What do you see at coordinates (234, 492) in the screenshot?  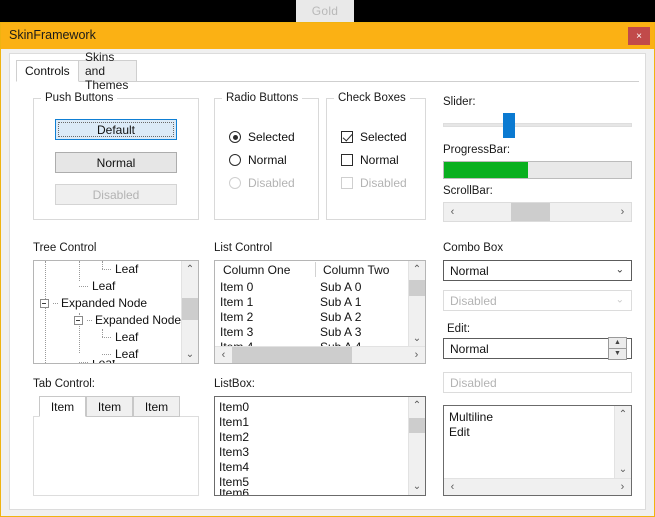 I see `list-item: Item6` at bounding box center [234, 492].